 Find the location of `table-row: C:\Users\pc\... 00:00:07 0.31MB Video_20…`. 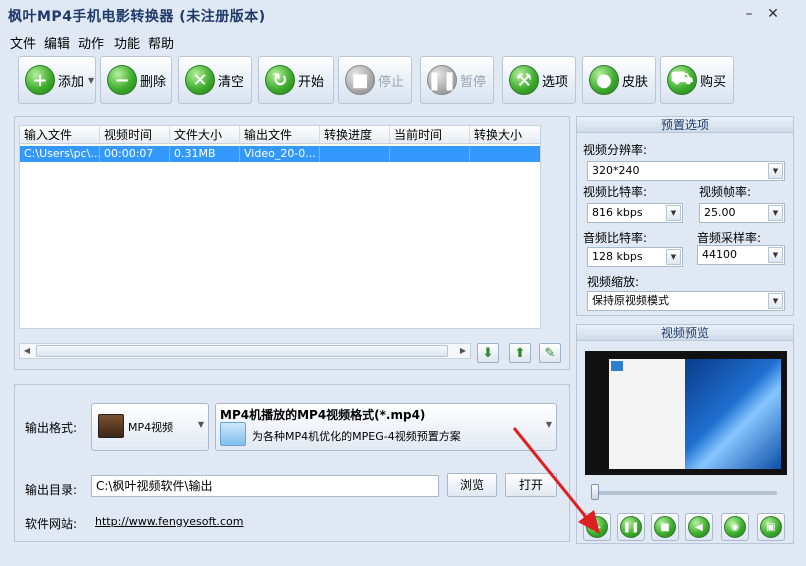

table-row: C:\Users\pc\... 00:00:07 0.31MB Video_20… is located at coordinates (280, 154).